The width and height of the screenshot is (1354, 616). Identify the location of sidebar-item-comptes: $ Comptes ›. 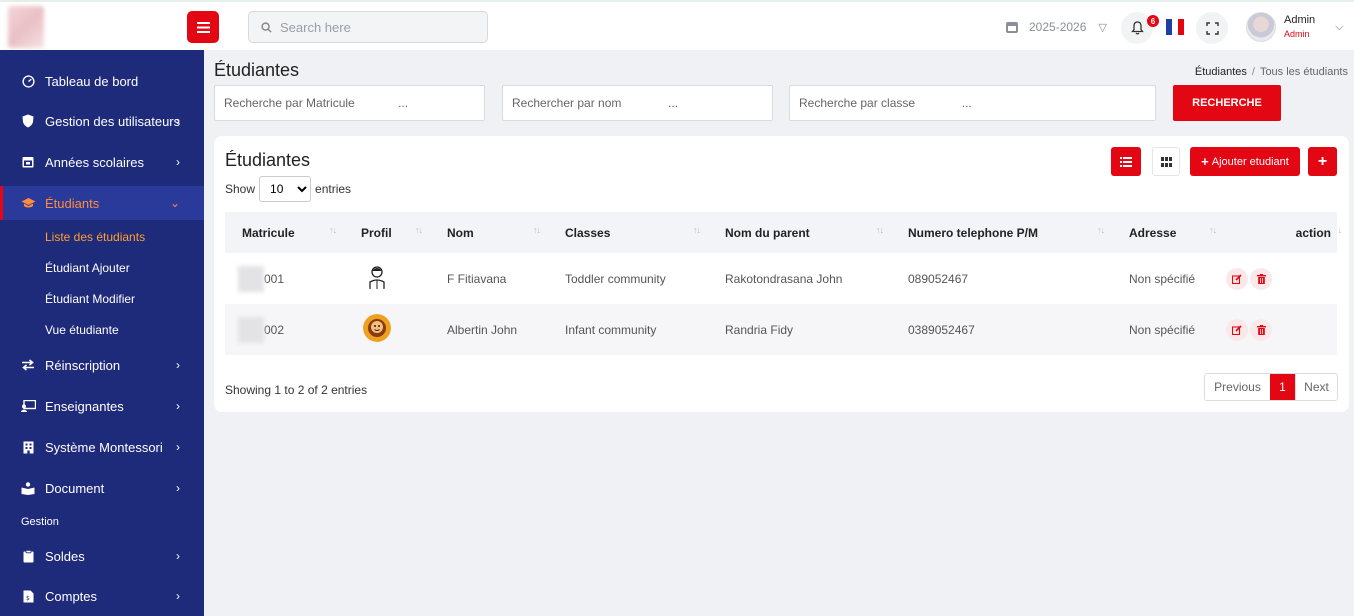
(102, 596).